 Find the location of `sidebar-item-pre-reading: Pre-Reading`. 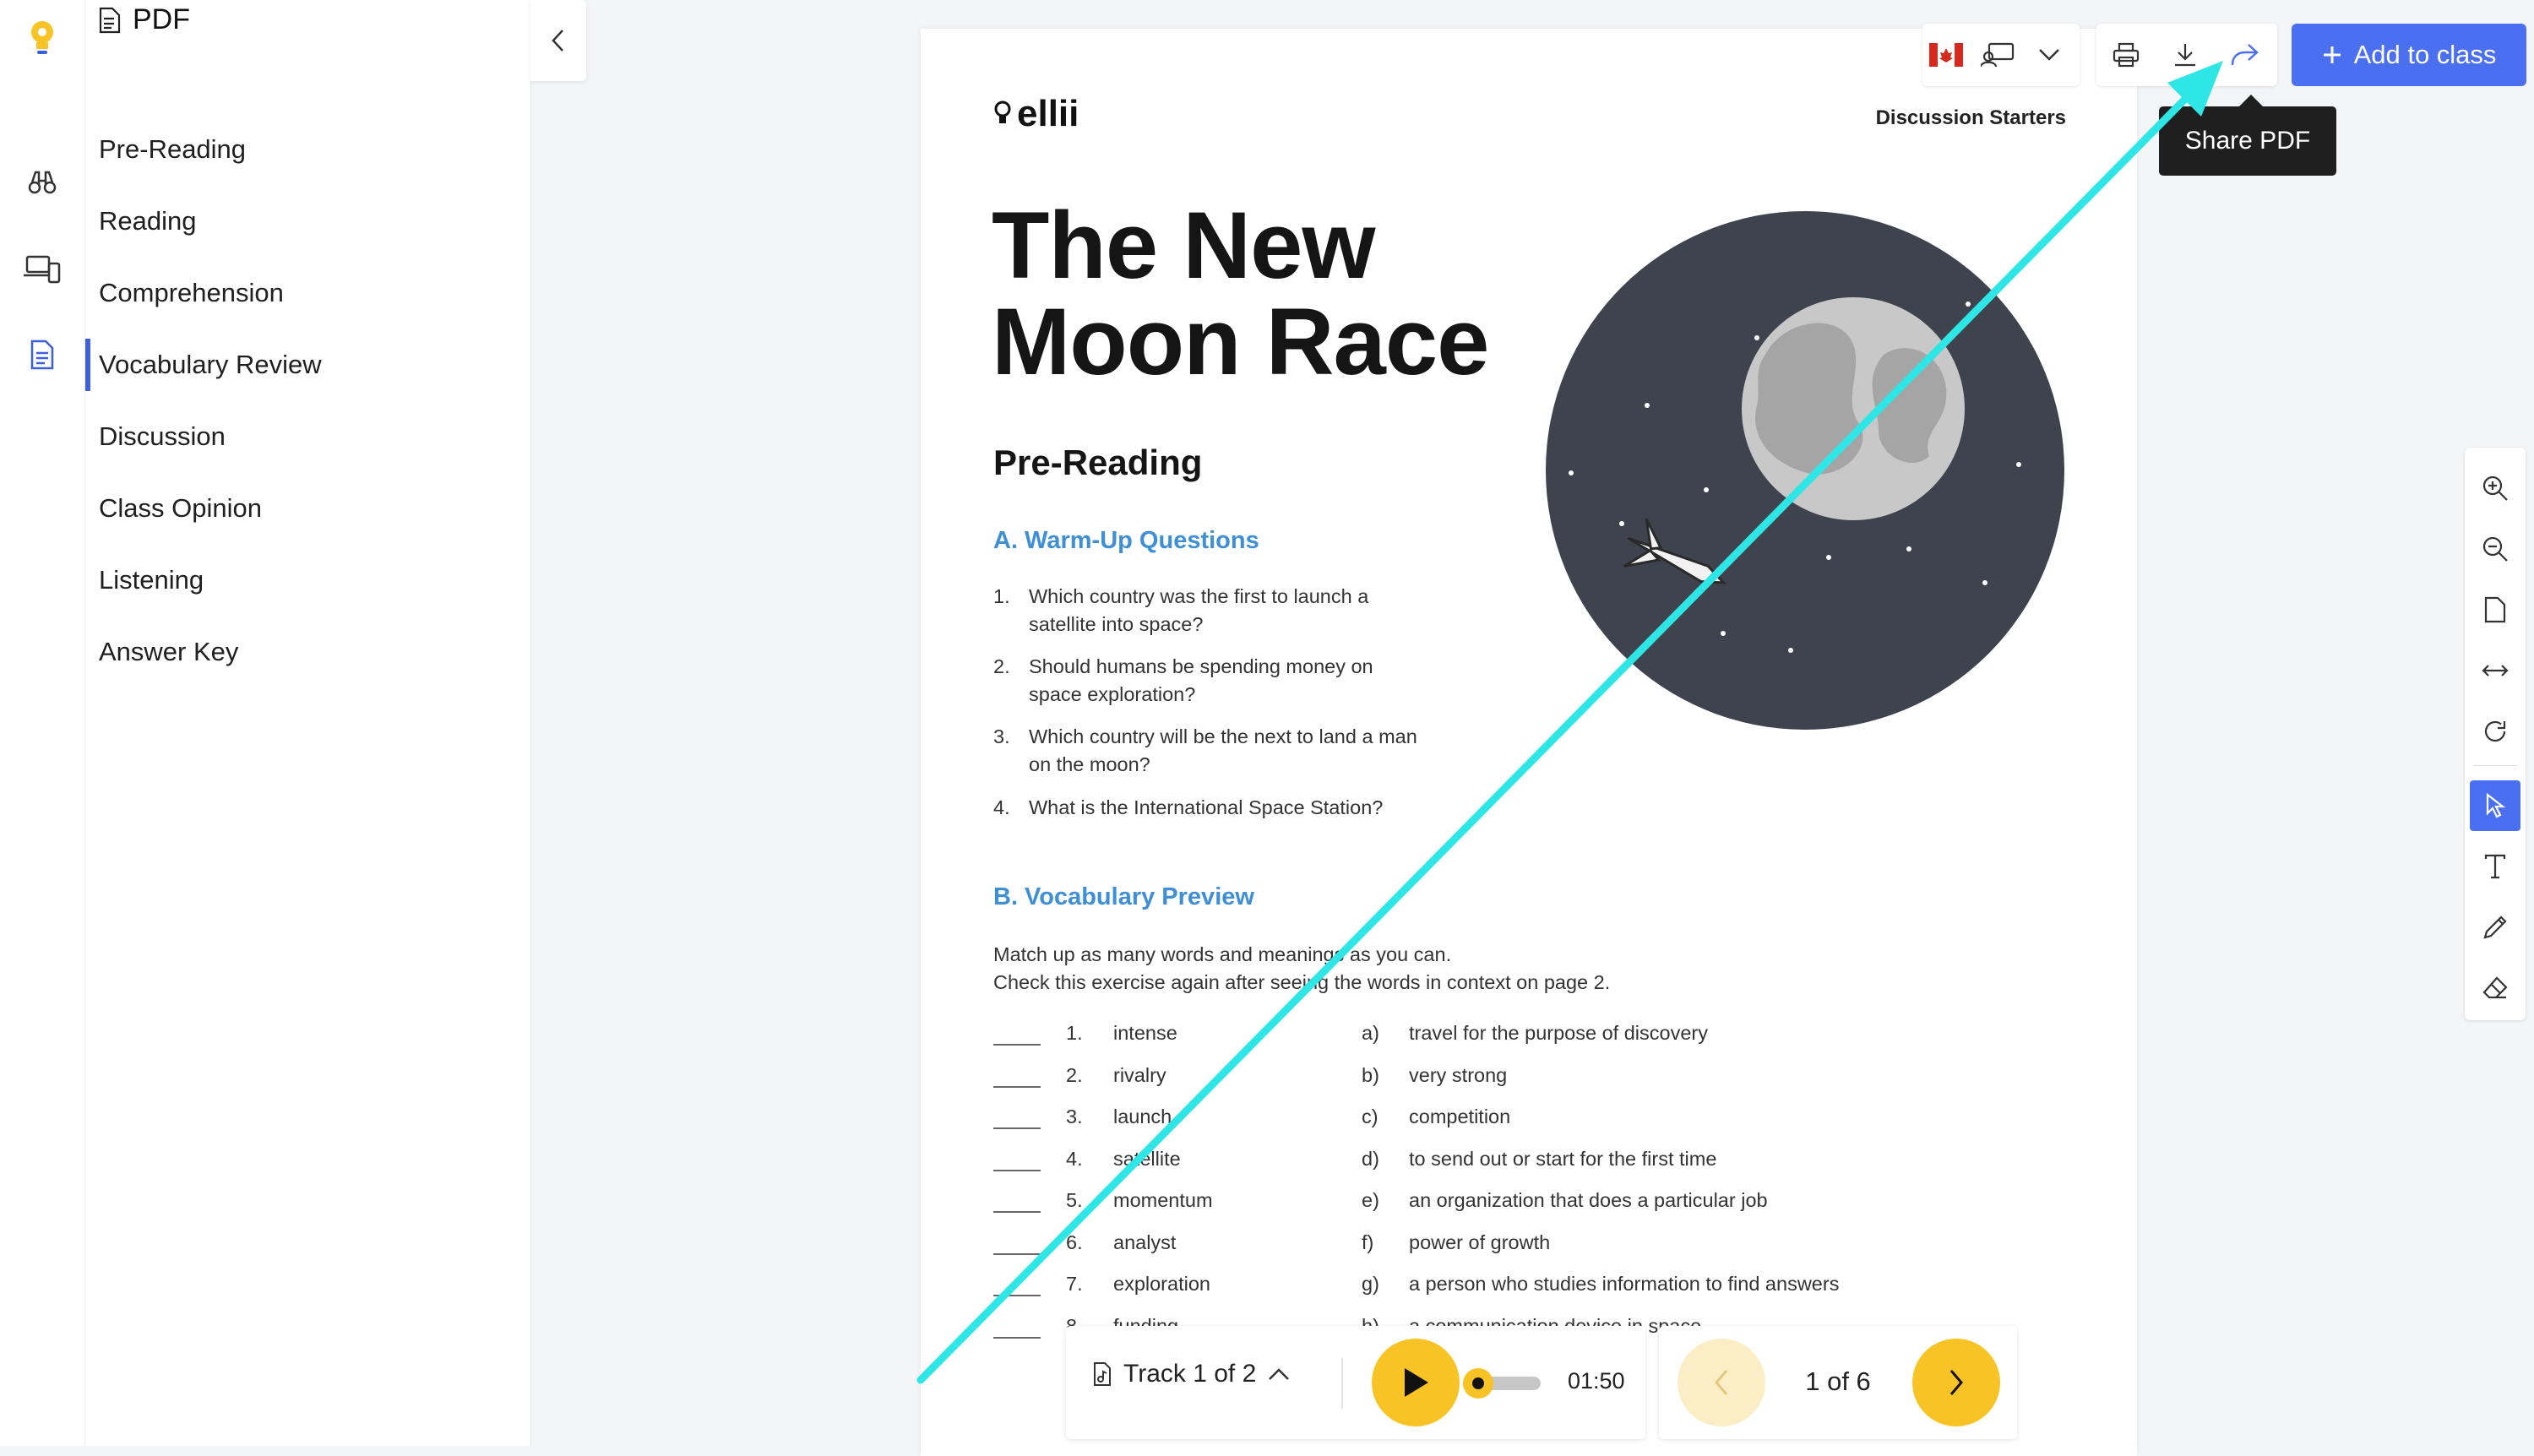

sidebar-item-pre-reading: Pre-Reading is located at coordinates (307, 149).